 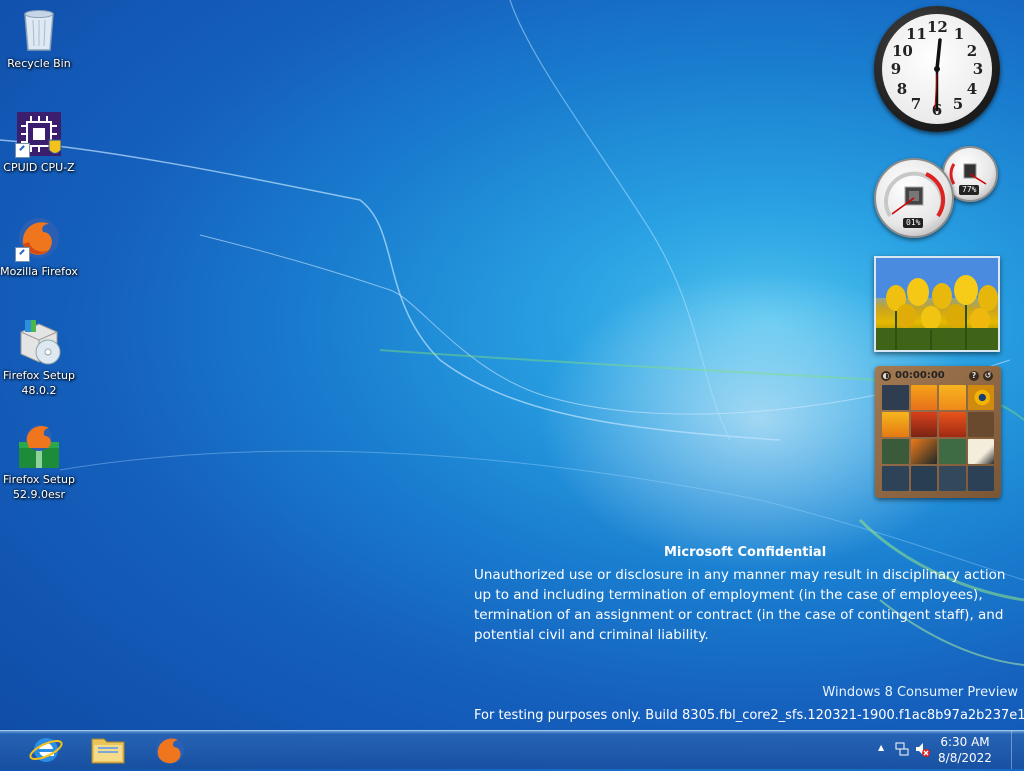 What do you see at coordinates (914, 198) in the screenshot?
I see `cpu-gauge: 01%` at bounding box center [914, 198].